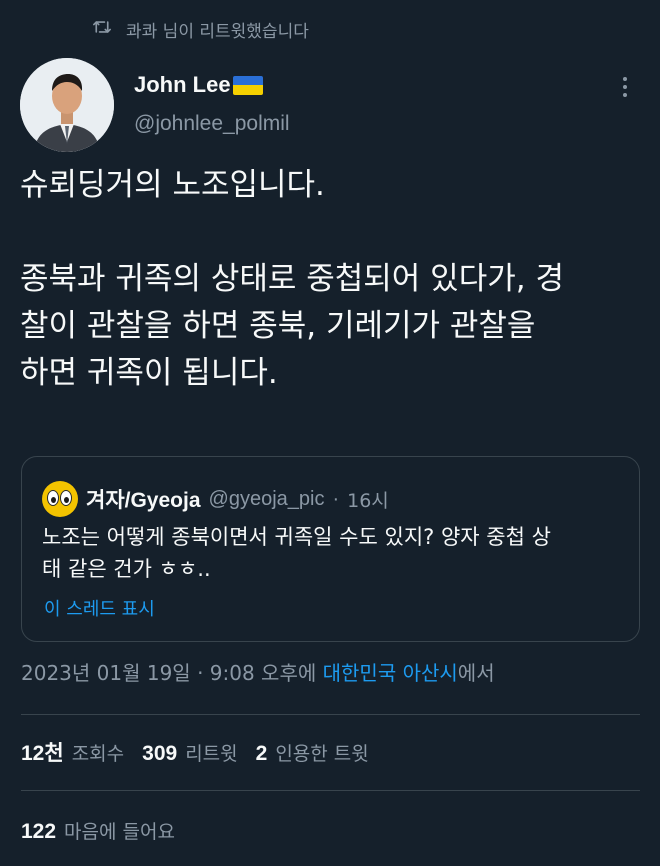 This screenshot has height=866, width=660. I want to click on tweet-line: 종북과 귀족의 상태로 중첩되어 있다가, 경, so click(292, 279).